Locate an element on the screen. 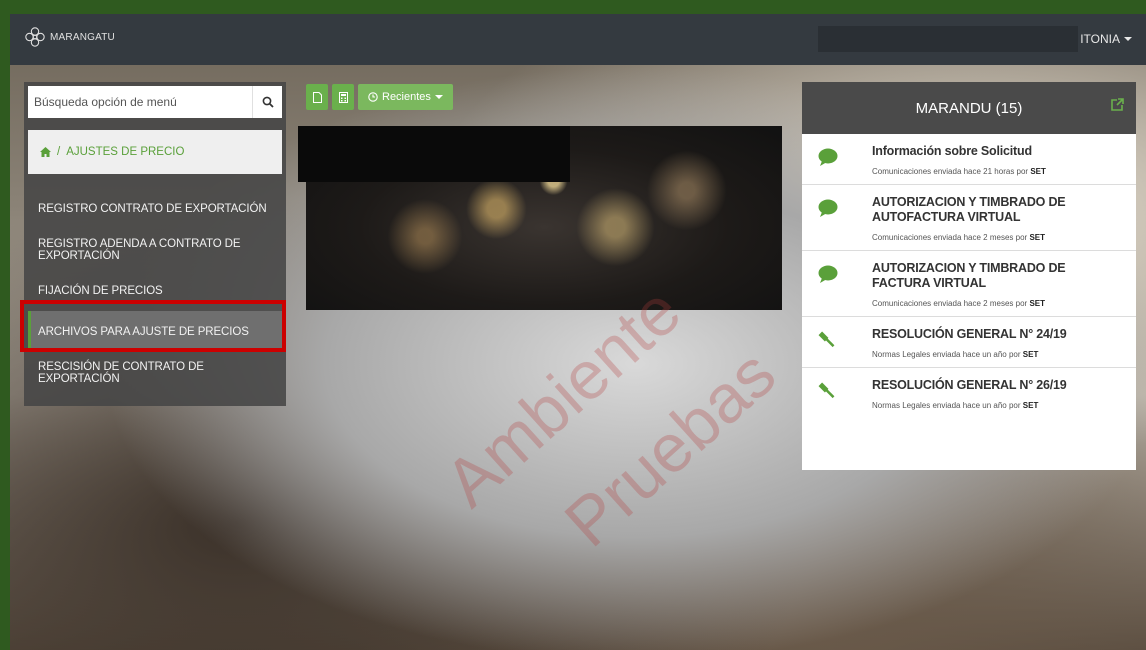 Image resolution: width=1146 pixels, height=650 pixels. top-navbar: MARANGATU ITONIA is located at coordinates (578, 39).